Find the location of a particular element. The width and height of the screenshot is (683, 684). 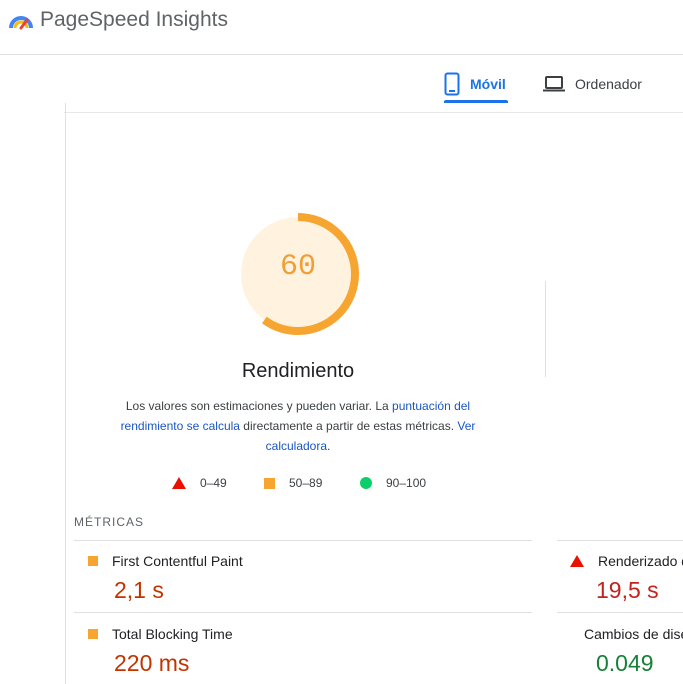

gauge-divider is located at coordinates (545, 329).